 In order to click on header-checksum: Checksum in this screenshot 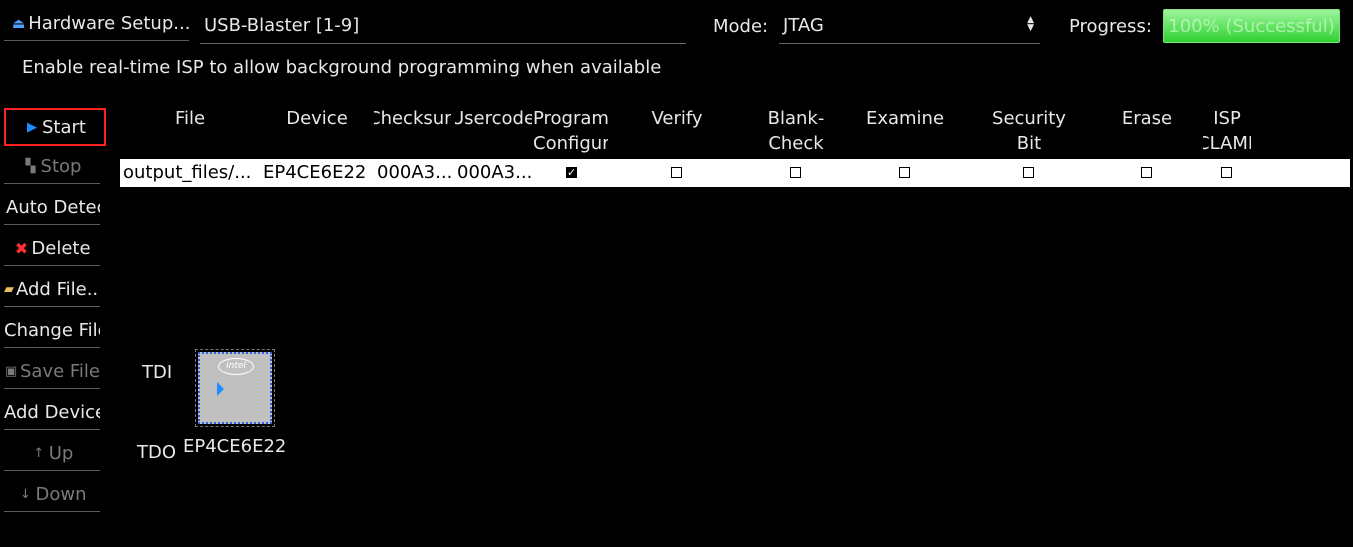, I will do `click(412, 118)`.